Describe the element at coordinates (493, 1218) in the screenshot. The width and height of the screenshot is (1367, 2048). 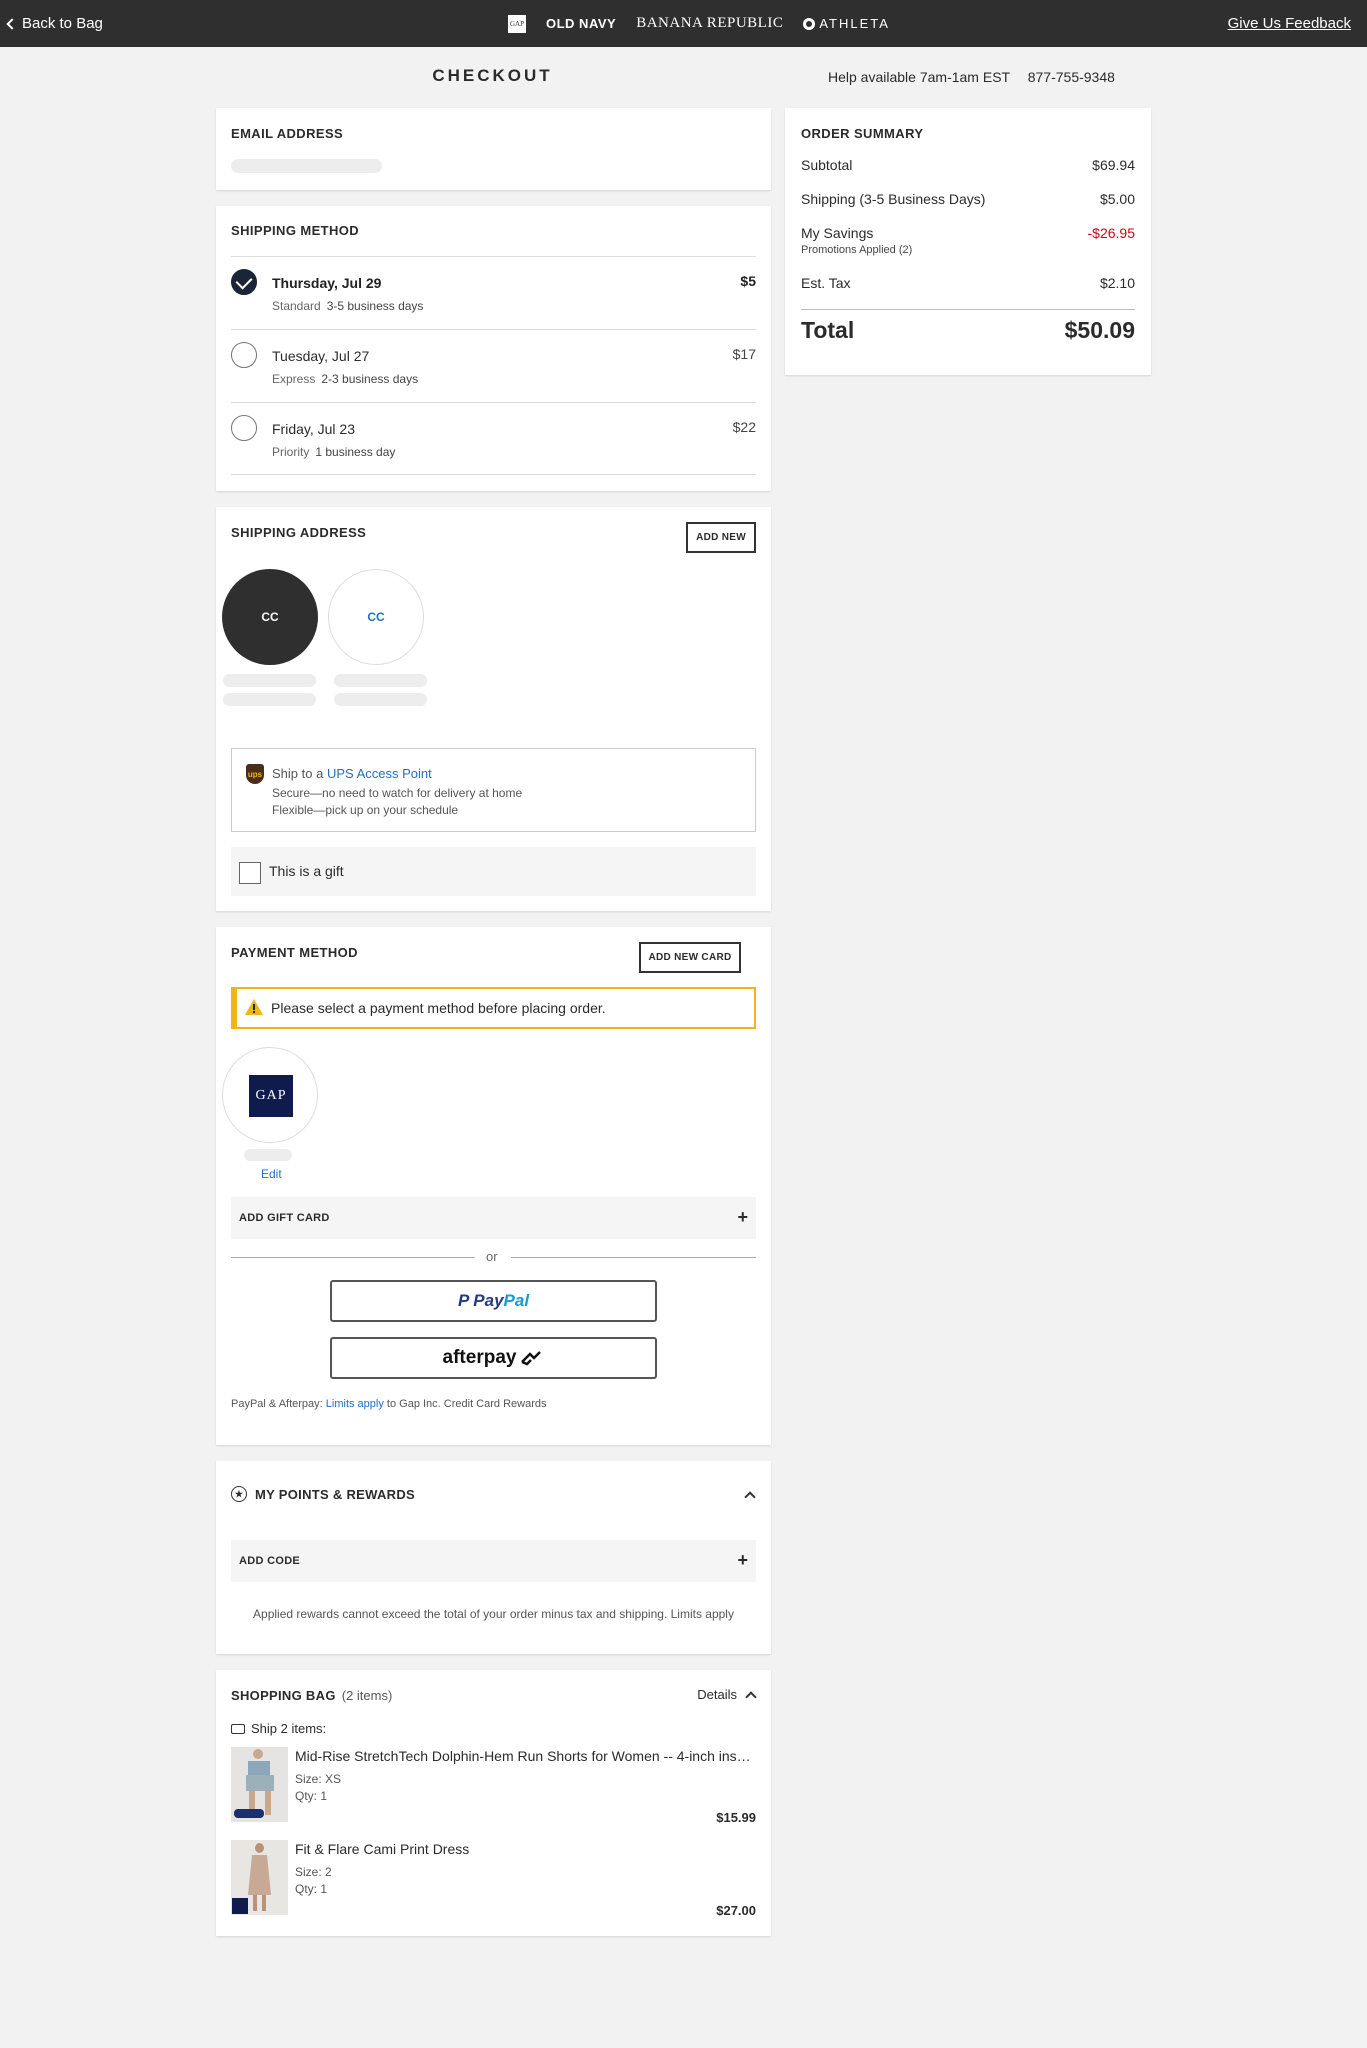
I see `add-gift-card-toggle: ADD GIFT CARD +` at that location.